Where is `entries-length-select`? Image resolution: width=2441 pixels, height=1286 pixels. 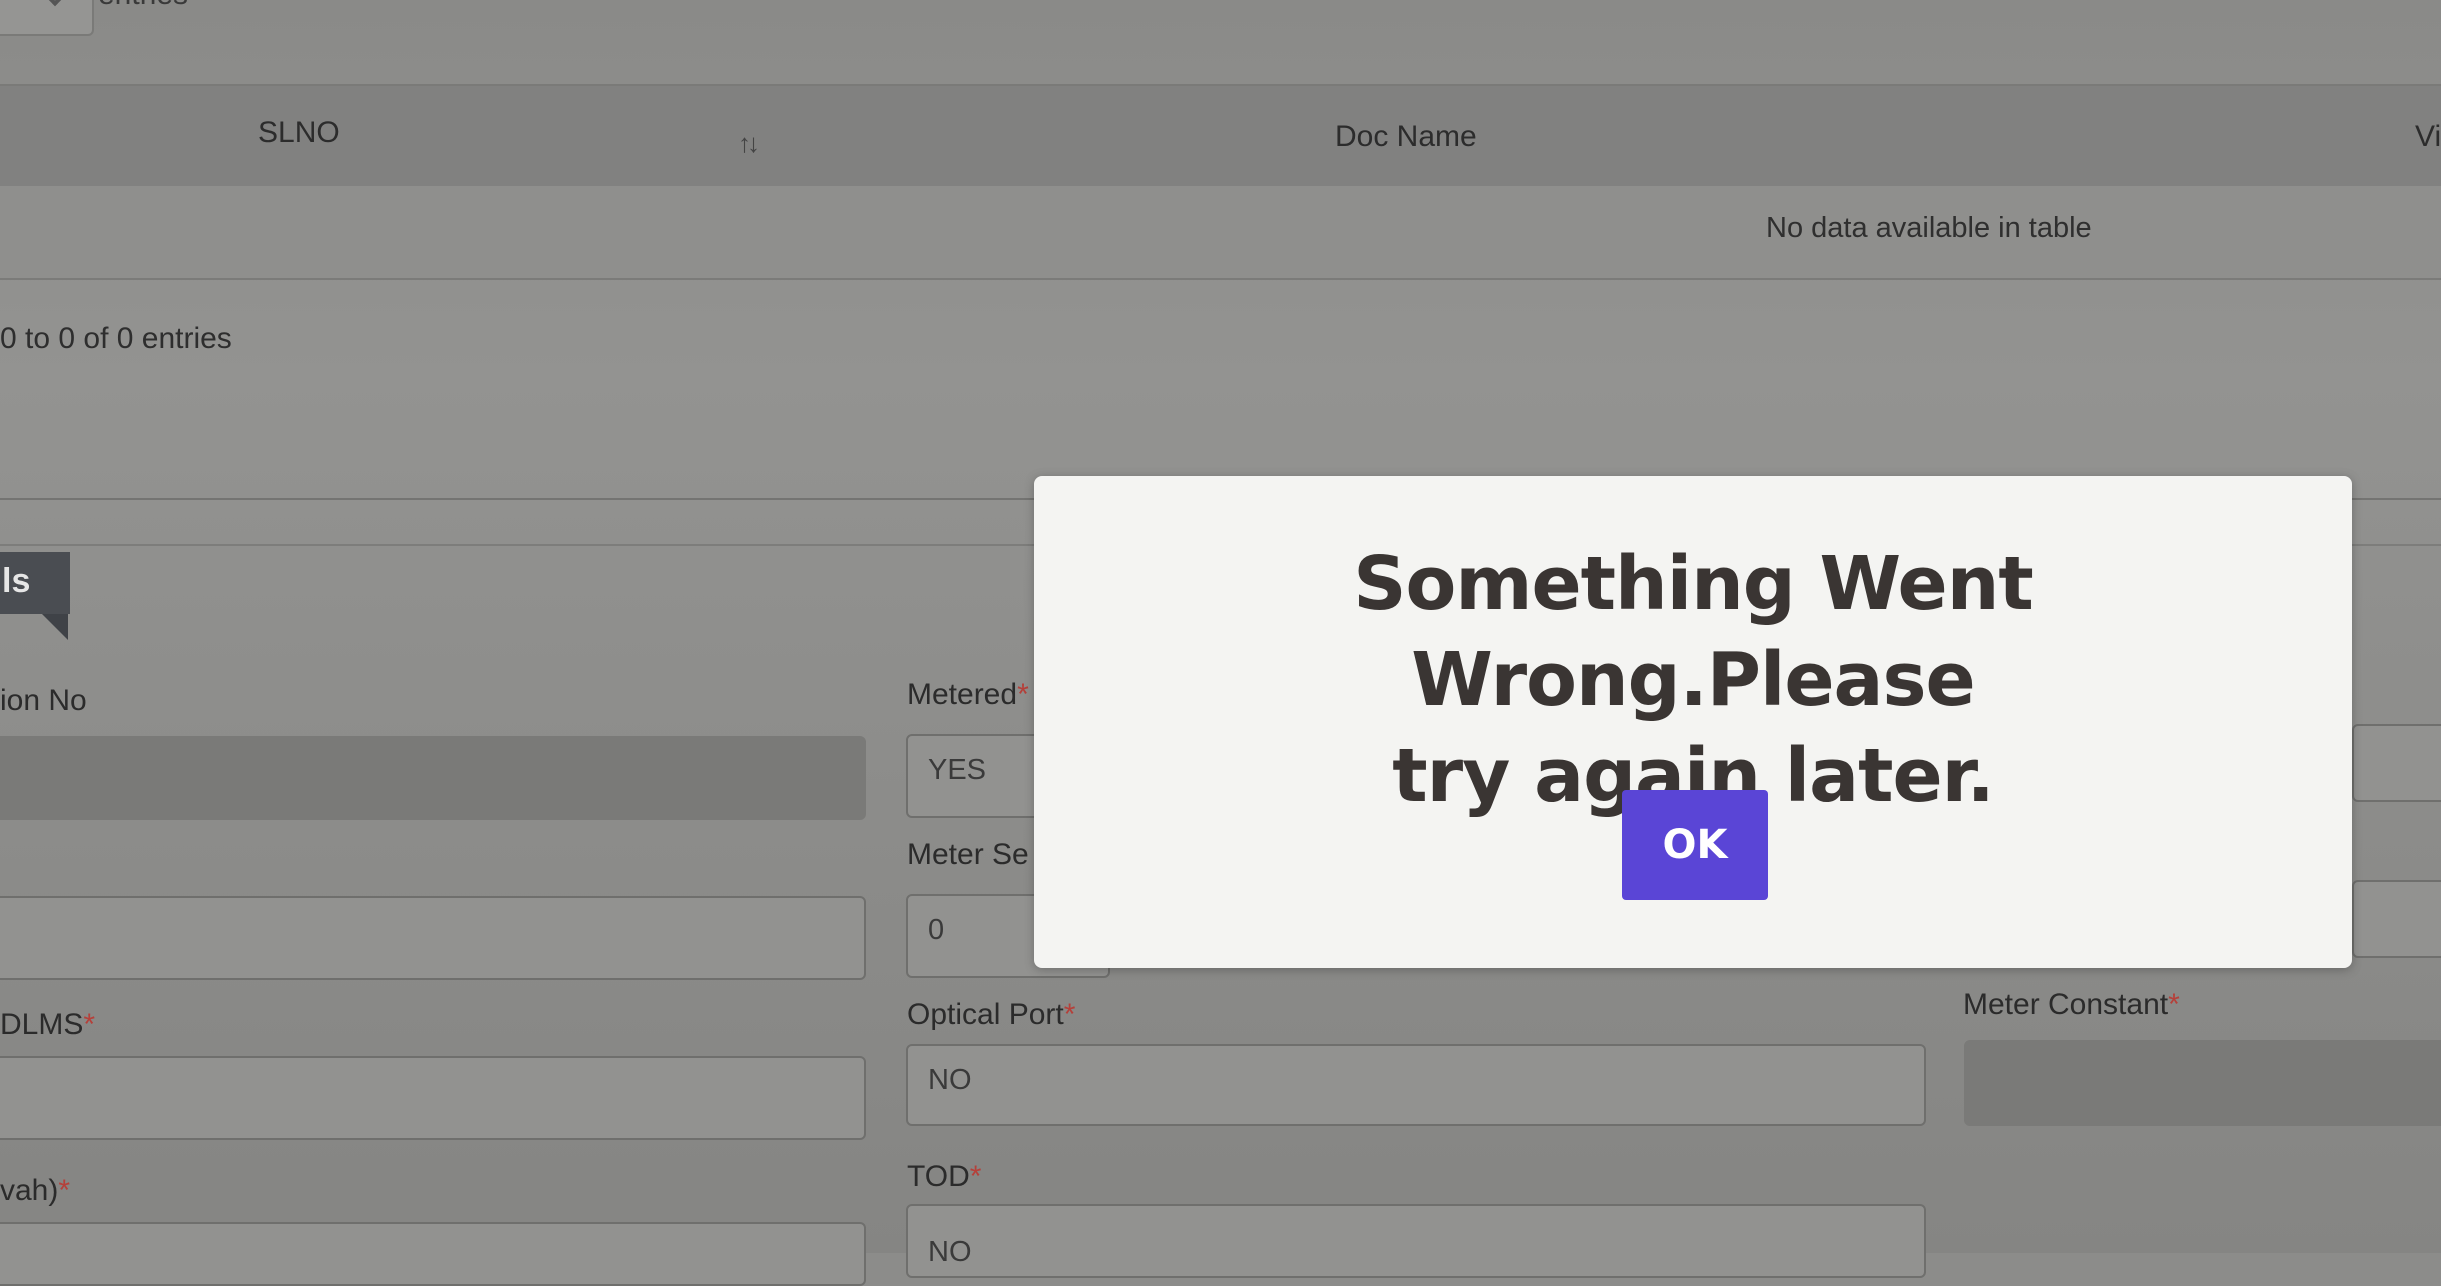
entries-length-select is located at coordinates (47, 18).